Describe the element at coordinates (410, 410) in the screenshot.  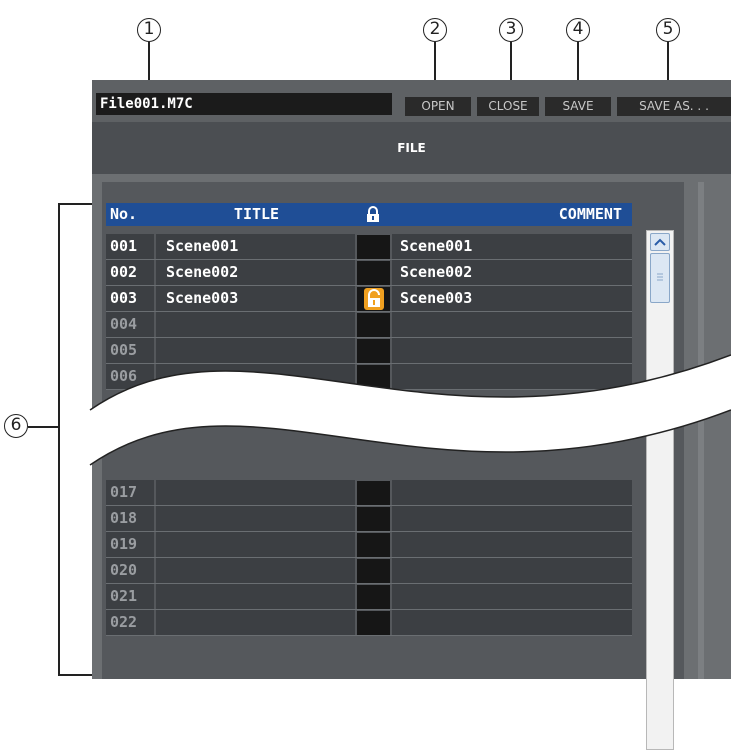
I see `break-mark` at that location.